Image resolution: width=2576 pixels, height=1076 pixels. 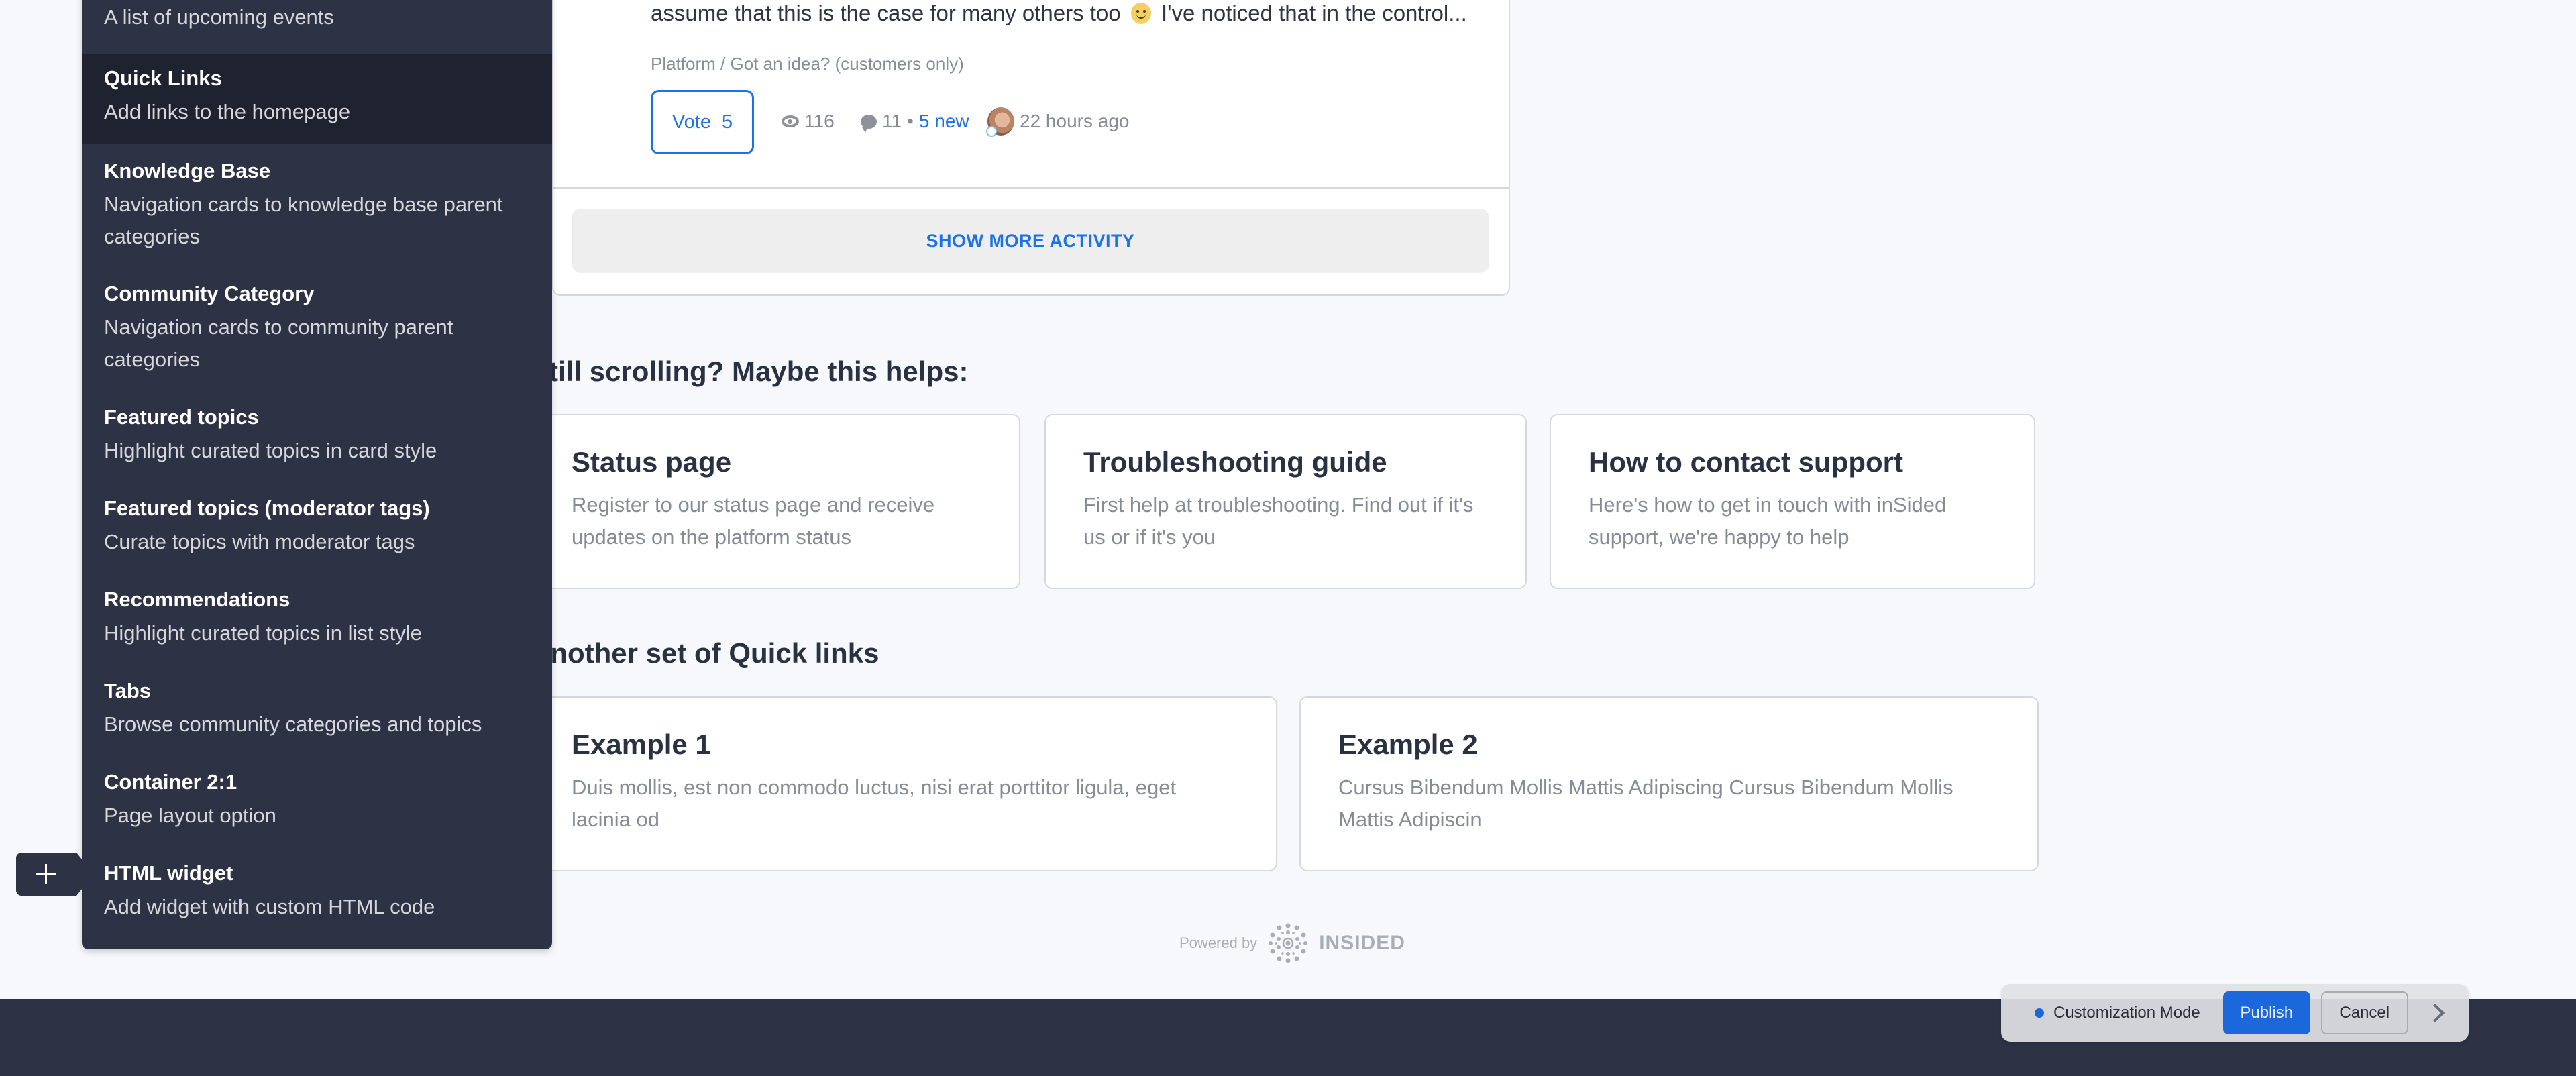 I want to click on widget-title: Community Category, so click(x=209, y=293).